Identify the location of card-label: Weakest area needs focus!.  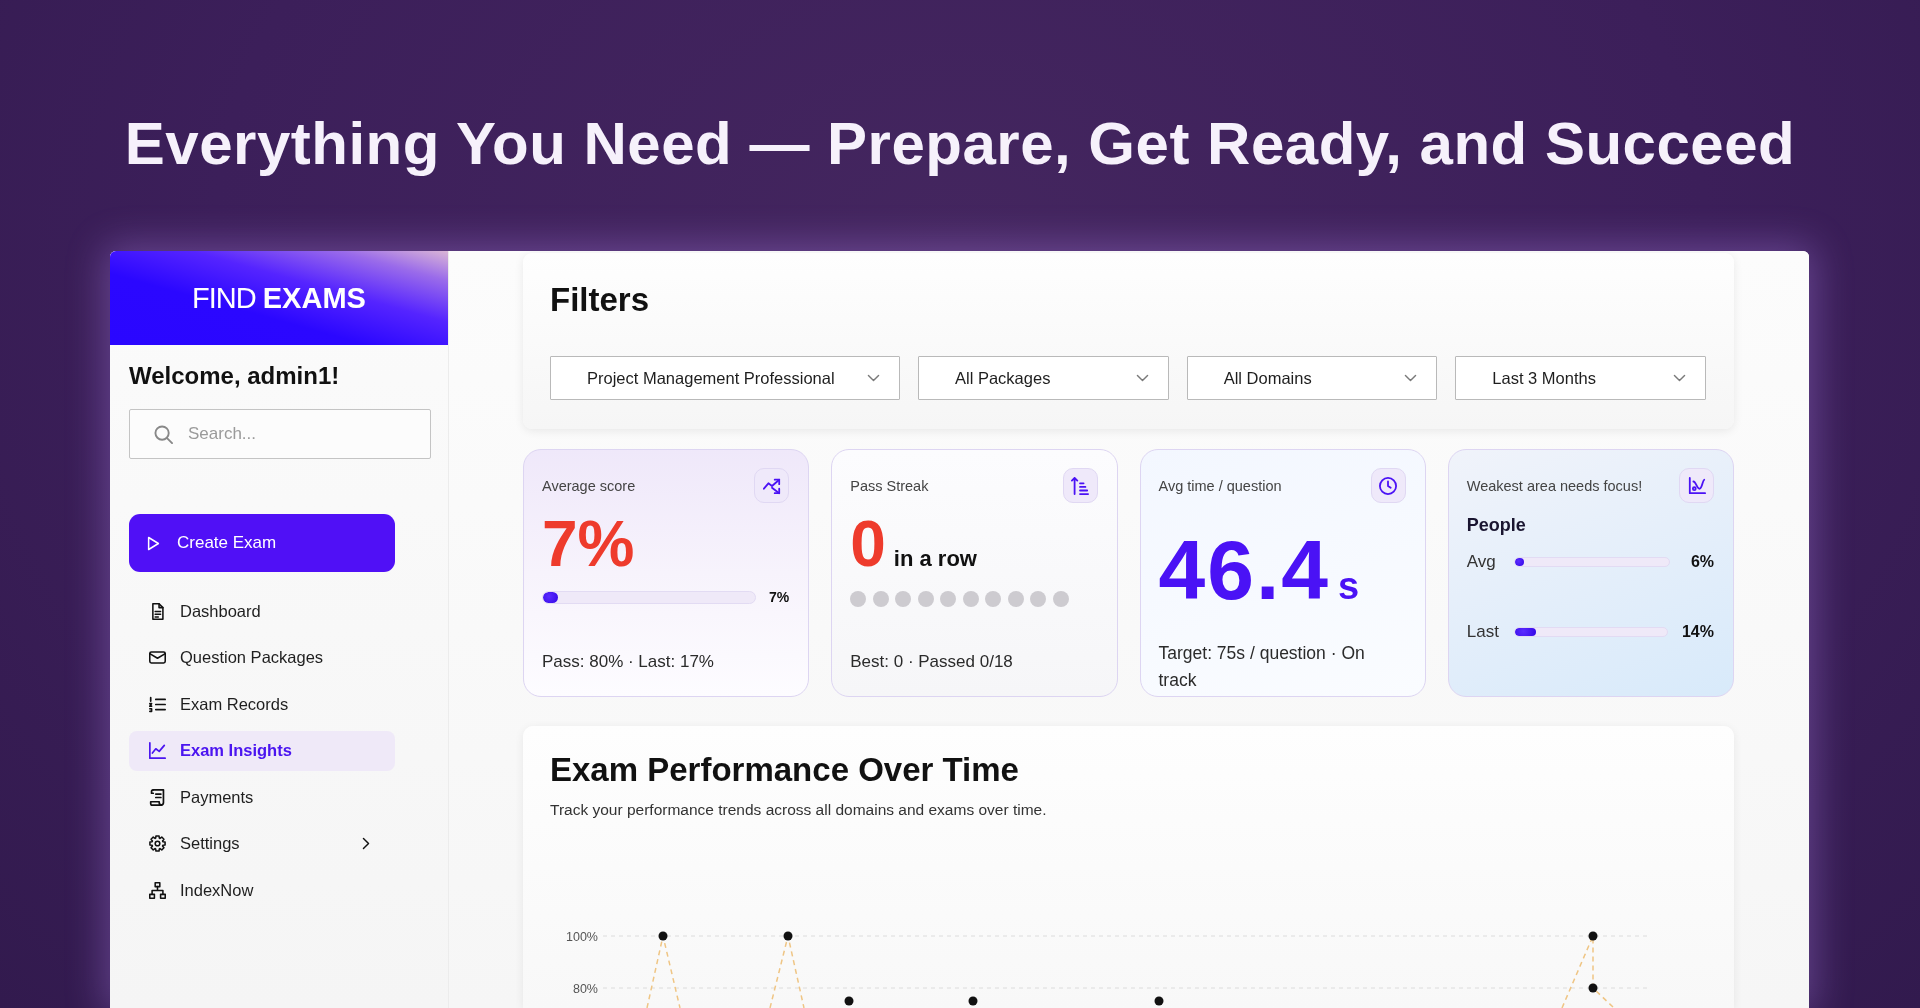
(1555, 485).